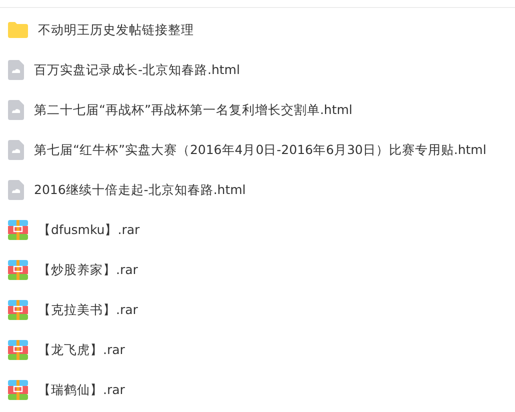 This screenshot has height=412, width=515. I want to click on file-name: 第二十七届“再战杯”再战杯第一名复利增长交割单.html, so click(193, 110).